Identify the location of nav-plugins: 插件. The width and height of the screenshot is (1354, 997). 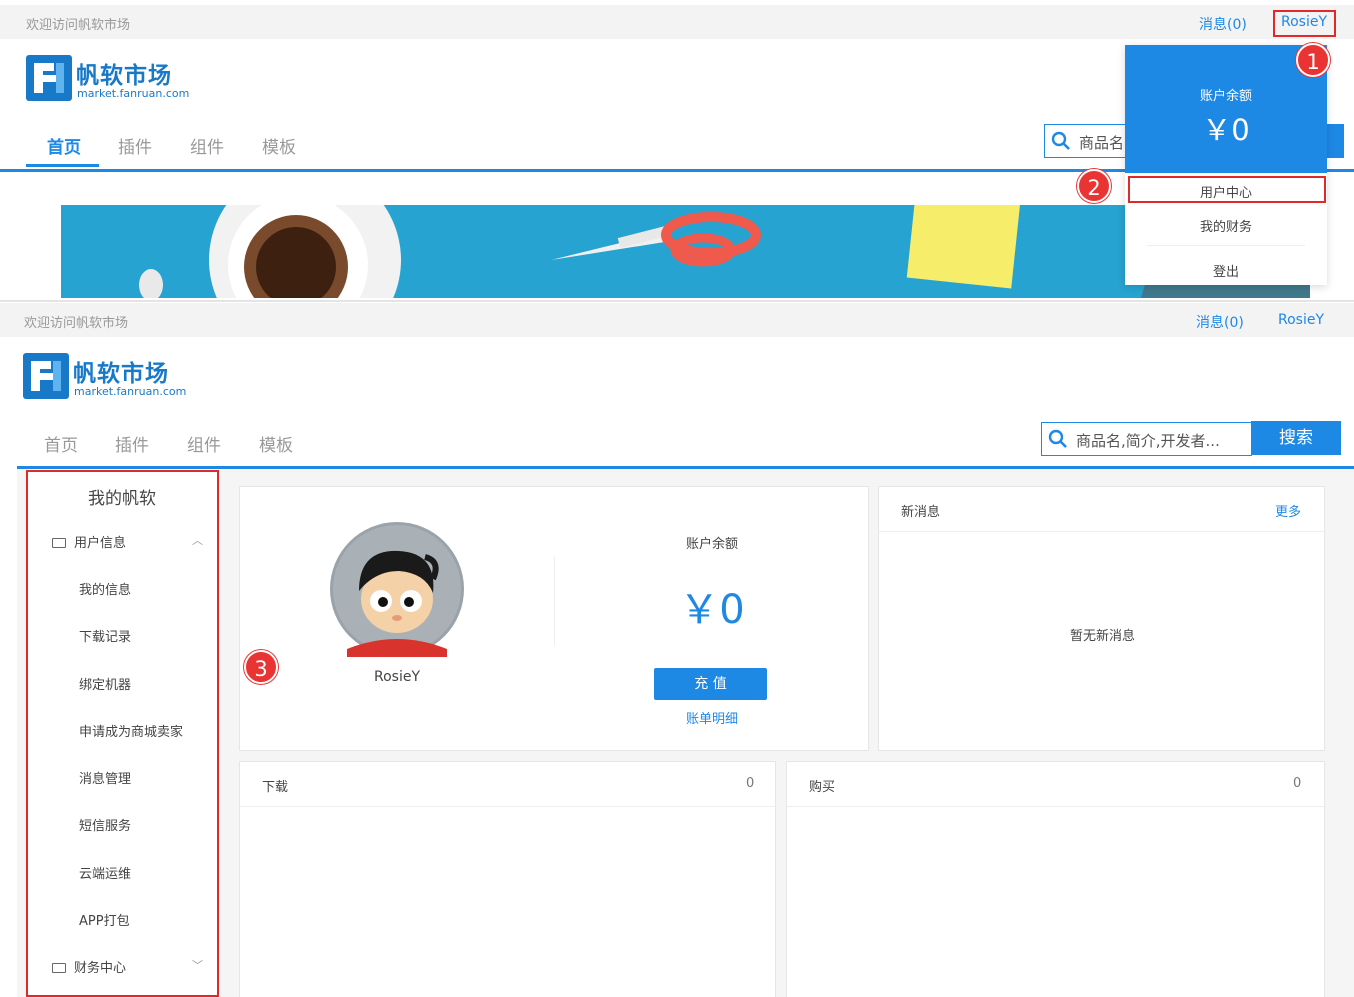
(135, 145).